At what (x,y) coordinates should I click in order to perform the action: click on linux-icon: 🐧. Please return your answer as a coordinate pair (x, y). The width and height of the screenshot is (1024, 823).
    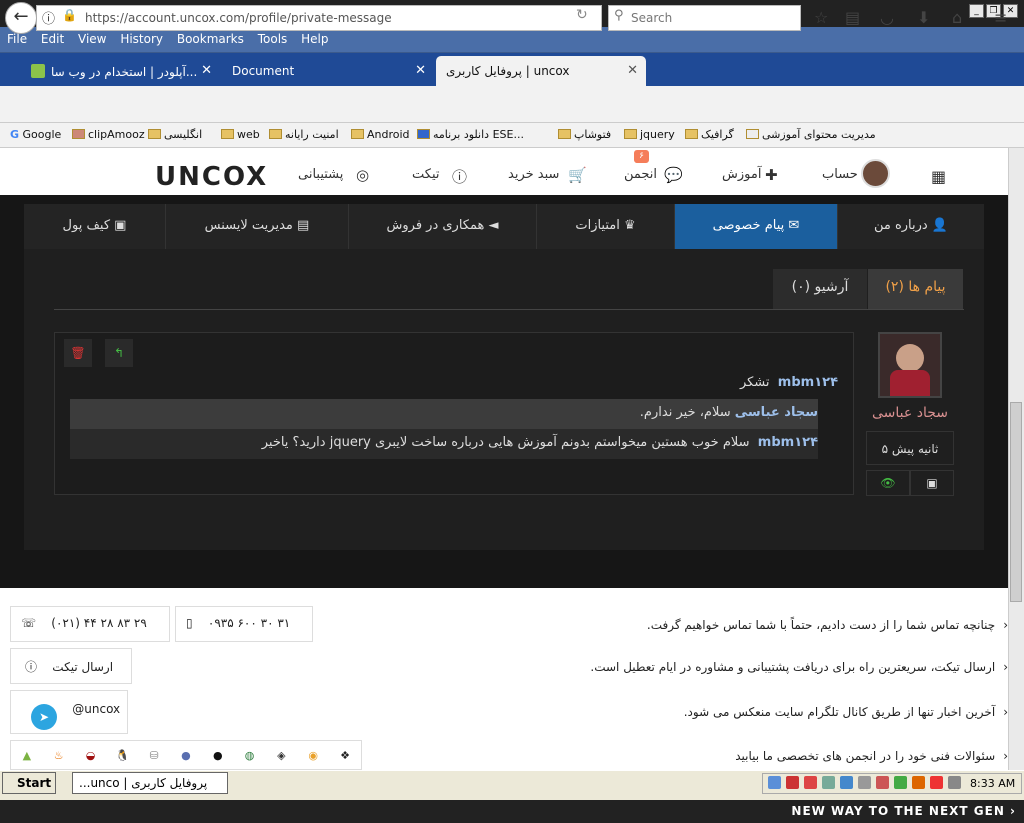
    Looking at the image, I should click on (122, 755).